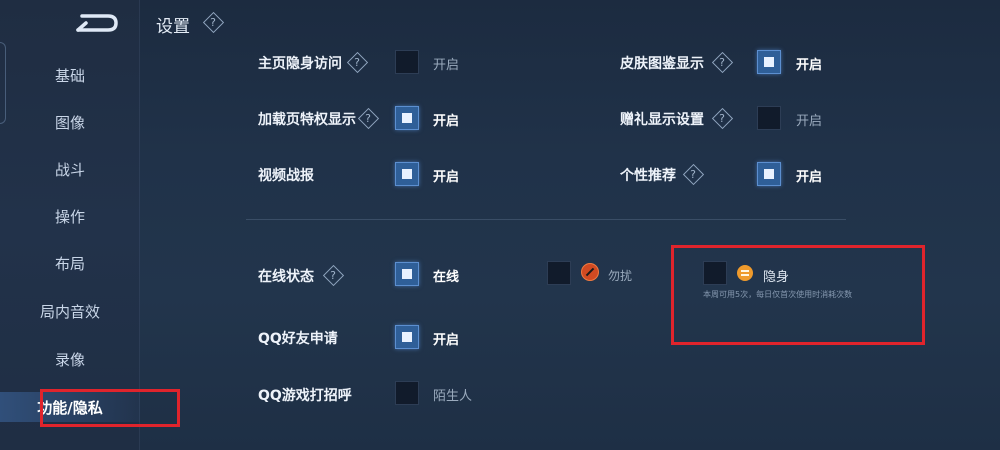 This screenshot has height=450, width=1000. Describe the element at coordinates (407, 174) in the screenshot. I see `video-report-checkbox` at that location.